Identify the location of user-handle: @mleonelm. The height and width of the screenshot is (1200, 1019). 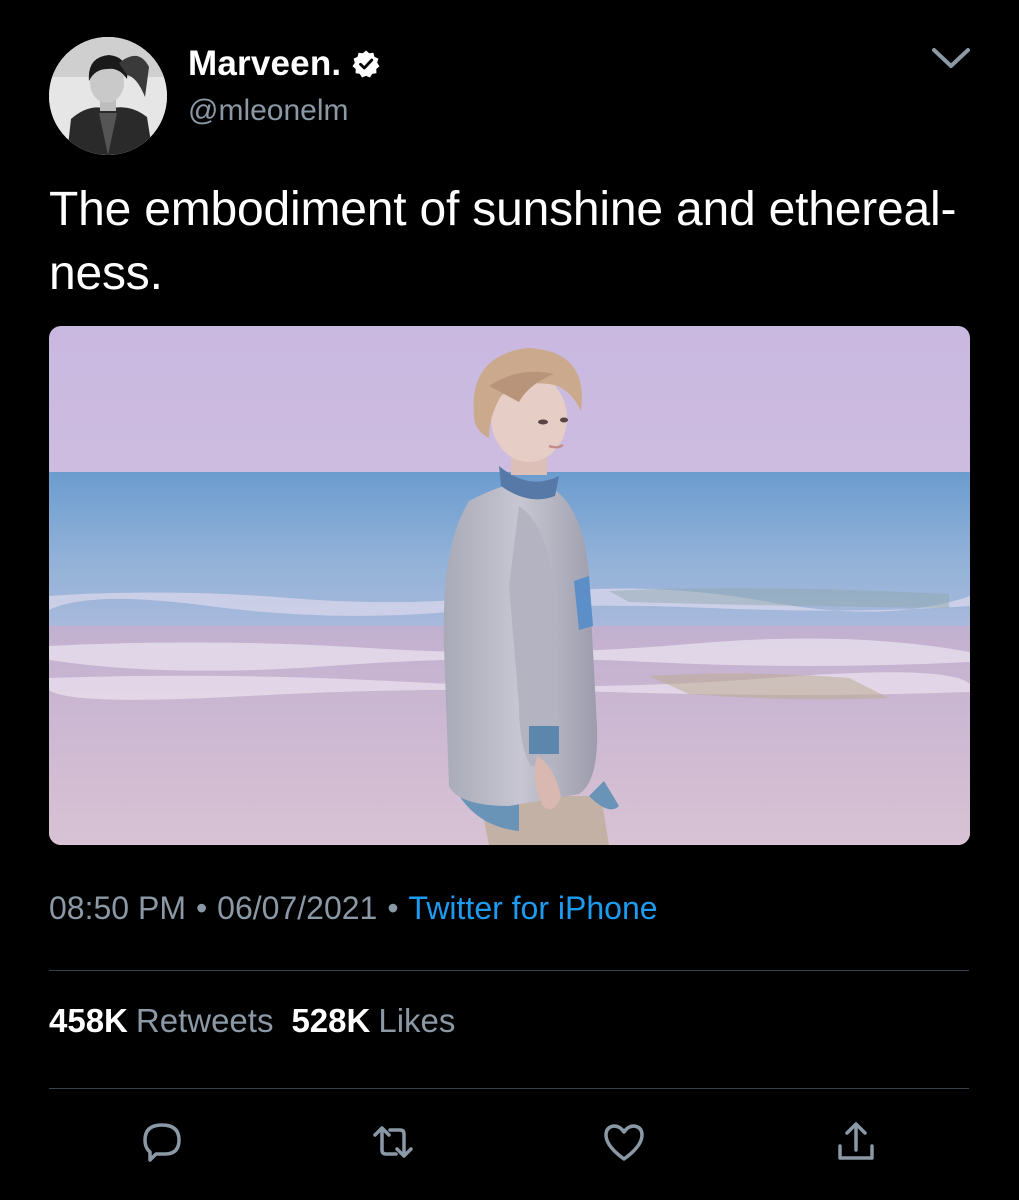
(268, 111).